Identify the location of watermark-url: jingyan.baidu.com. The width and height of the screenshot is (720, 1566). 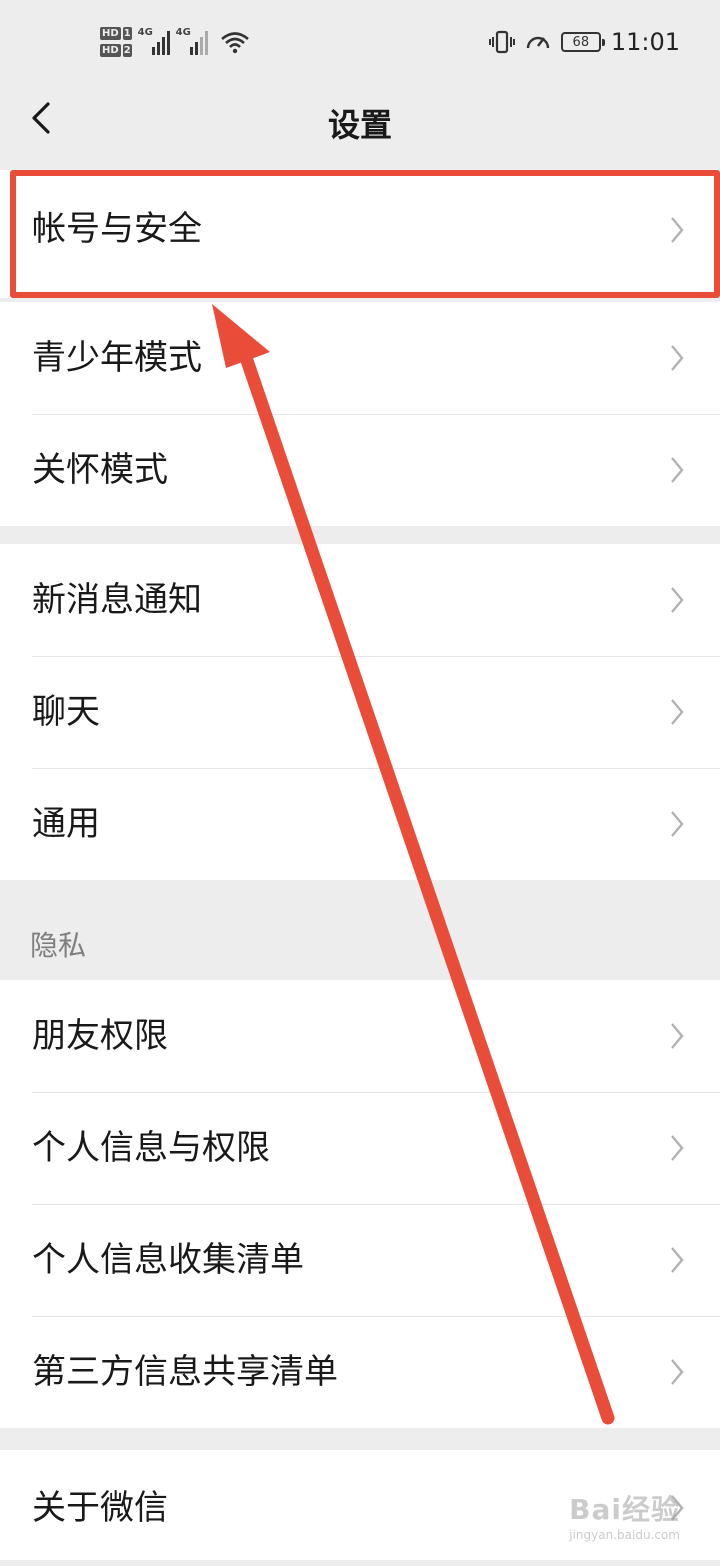
(624, 1535).